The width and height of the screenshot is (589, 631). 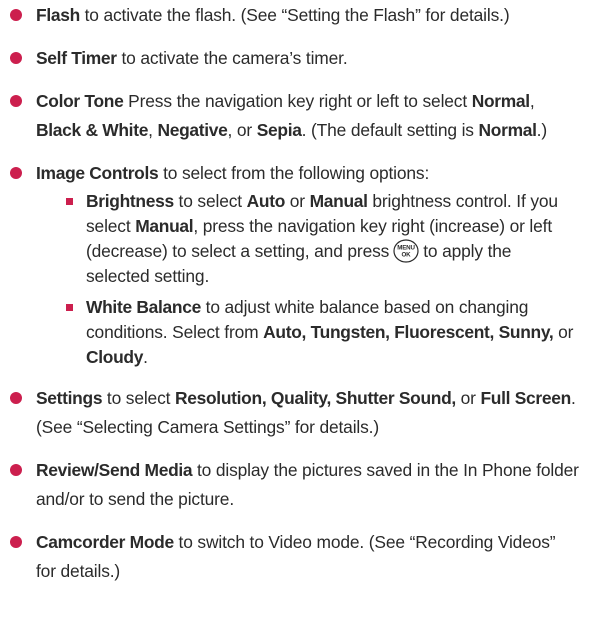 What do you see at coordinates (294, 173) in the screenshot?
I see `description-image-controls: to select from the following options:` at bounding box center [294, 173].